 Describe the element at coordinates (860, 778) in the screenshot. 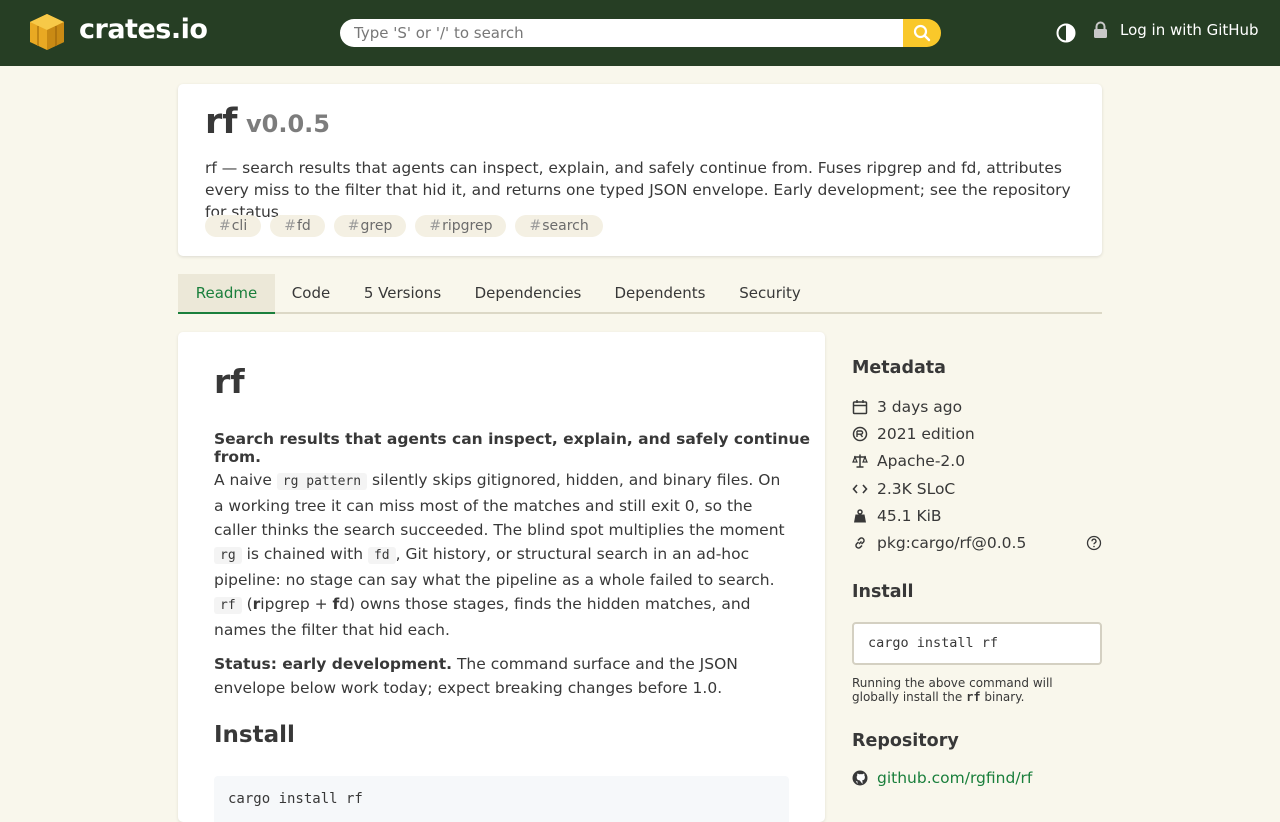

I see `github-icon` at that location.